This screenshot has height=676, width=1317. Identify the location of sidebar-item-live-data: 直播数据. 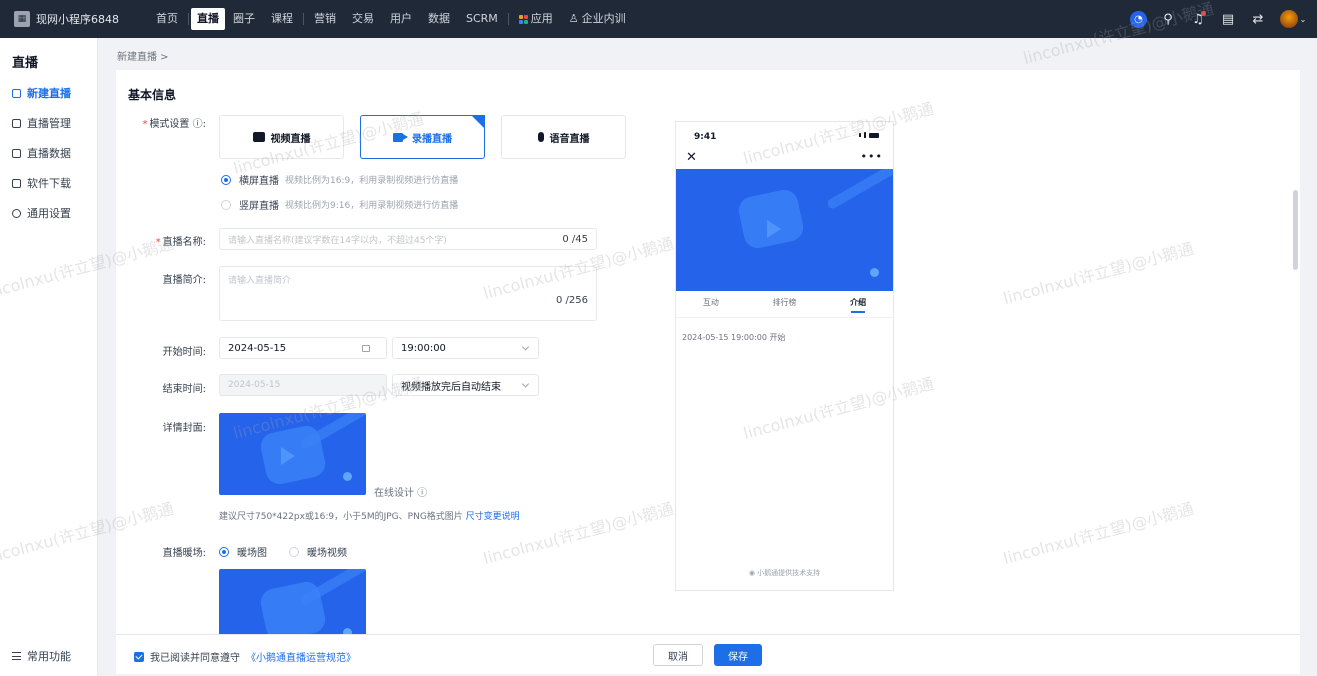
(48, 153).